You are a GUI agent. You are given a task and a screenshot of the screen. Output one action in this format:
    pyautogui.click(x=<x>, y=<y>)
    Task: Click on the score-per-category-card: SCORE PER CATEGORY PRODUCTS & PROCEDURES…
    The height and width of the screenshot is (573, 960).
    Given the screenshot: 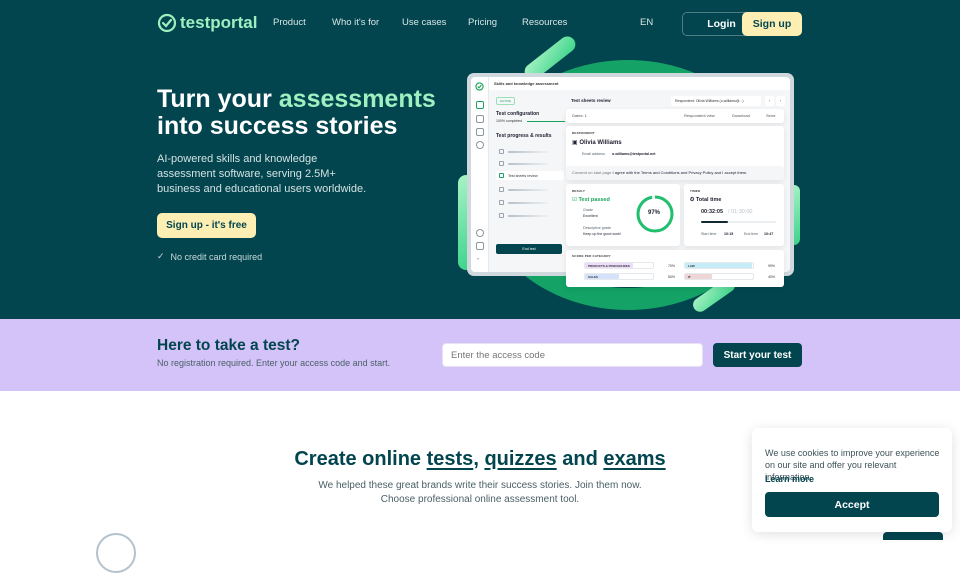 What is the action you would take?
    pyautogui.click(x=675, y=268)
    